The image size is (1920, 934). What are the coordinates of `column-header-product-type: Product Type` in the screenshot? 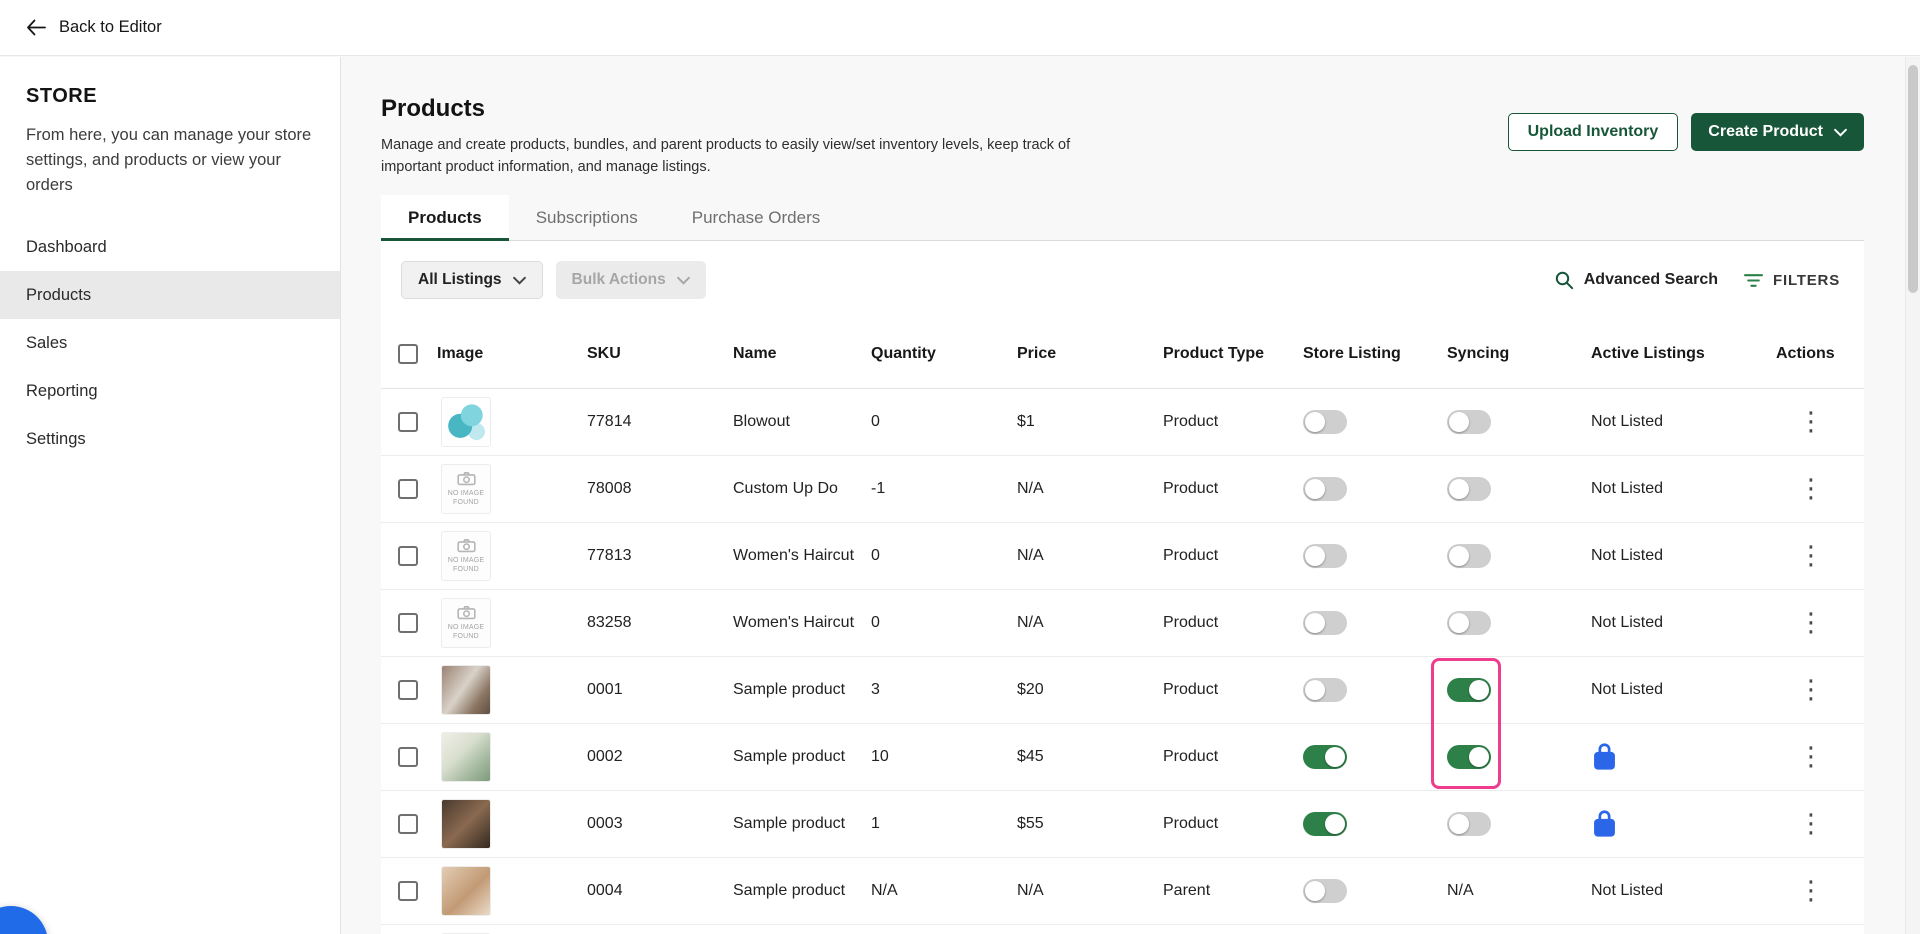 It's located at (1214, 353).